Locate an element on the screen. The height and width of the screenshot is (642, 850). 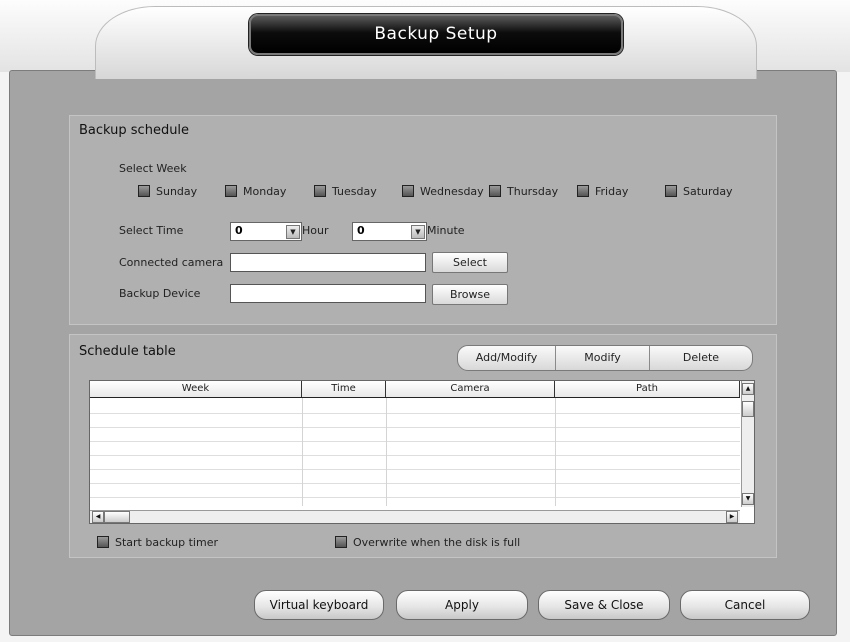
sunday-label: Sunday is located at coordinates (177, 191).